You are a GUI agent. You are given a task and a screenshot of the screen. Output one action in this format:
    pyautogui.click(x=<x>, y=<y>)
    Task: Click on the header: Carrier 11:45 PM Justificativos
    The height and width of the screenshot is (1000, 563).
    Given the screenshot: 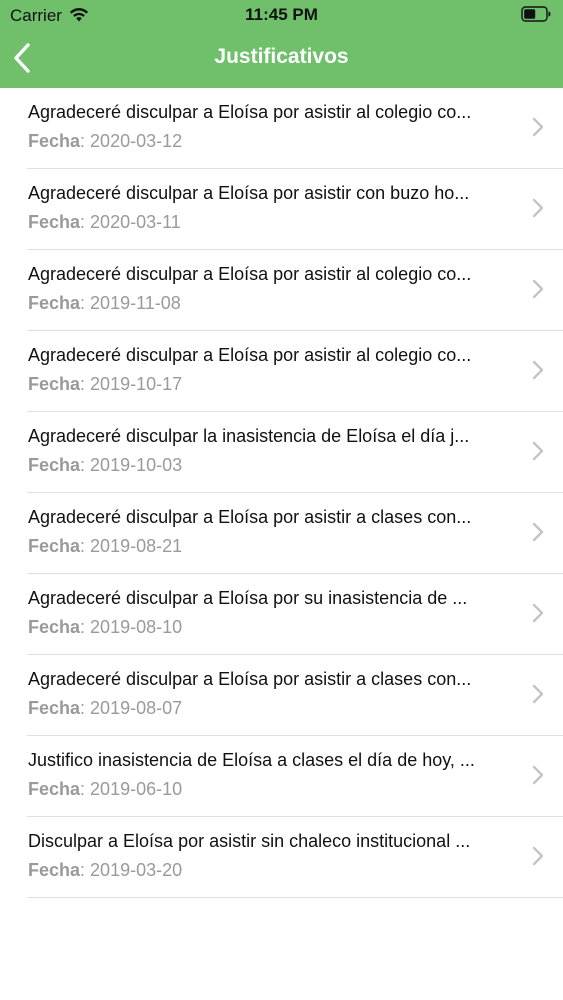 What is the action you would take?
    pyautogui.click(x=281, y=44)
    